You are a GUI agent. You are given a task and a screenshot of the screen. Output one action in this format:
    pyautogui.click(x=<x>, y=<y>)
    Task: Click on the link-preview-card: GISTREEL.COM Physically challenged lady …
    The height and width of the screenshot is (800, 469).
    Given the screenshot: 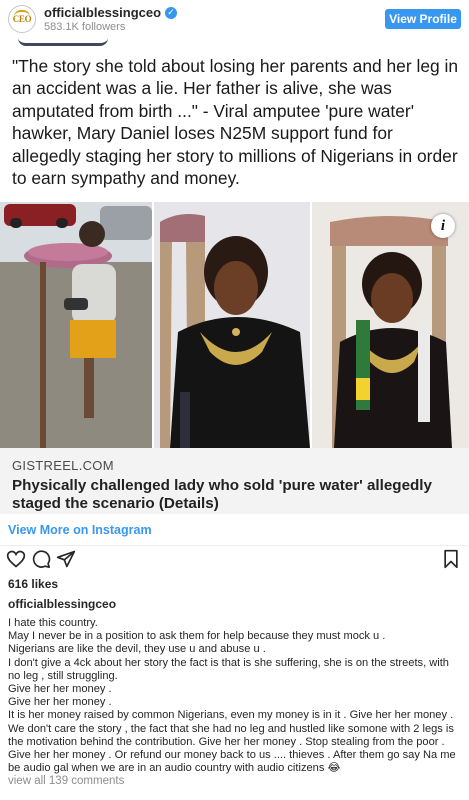 What is the action you would take?
    pyautogui.click(x=234, y=481)
    